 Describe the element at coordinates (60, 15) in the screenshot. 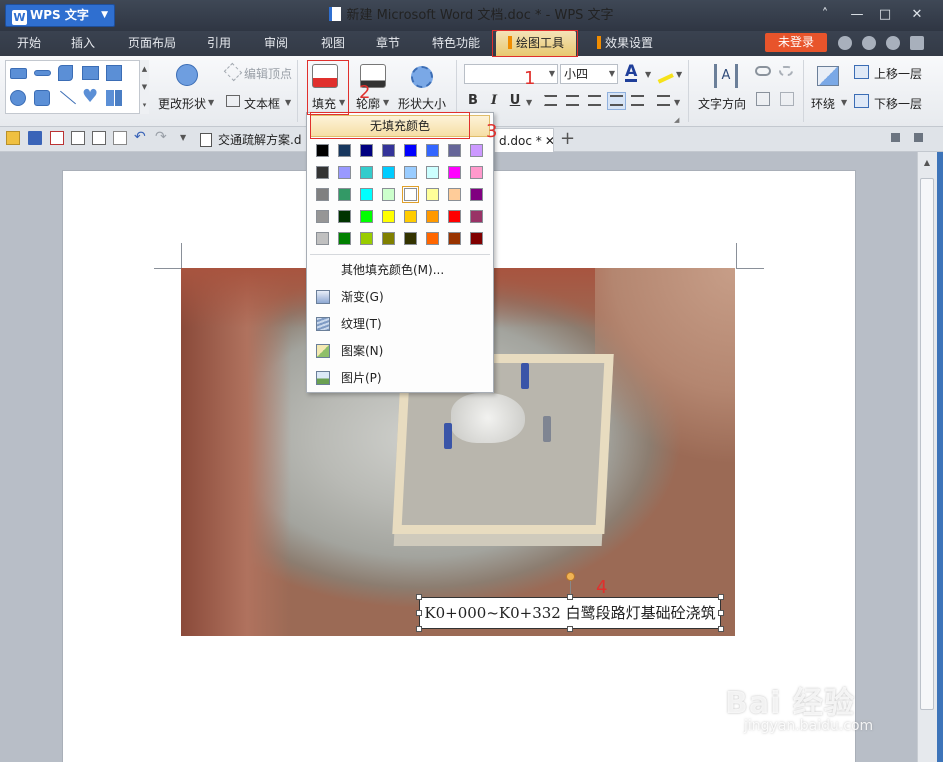

I see `app-menu-button: W WPS 文字 ▼` at that location.